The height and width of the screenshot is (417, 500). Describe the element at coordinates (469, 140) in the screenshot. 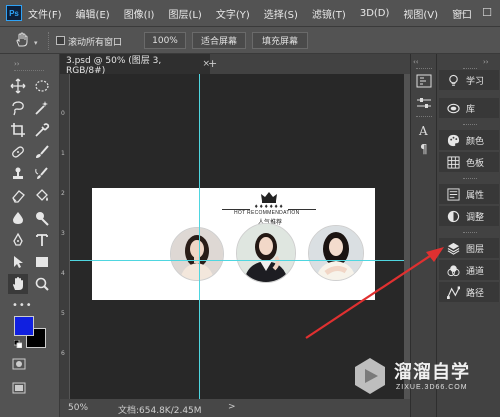

I see `panel-color: 颜色` at that location.